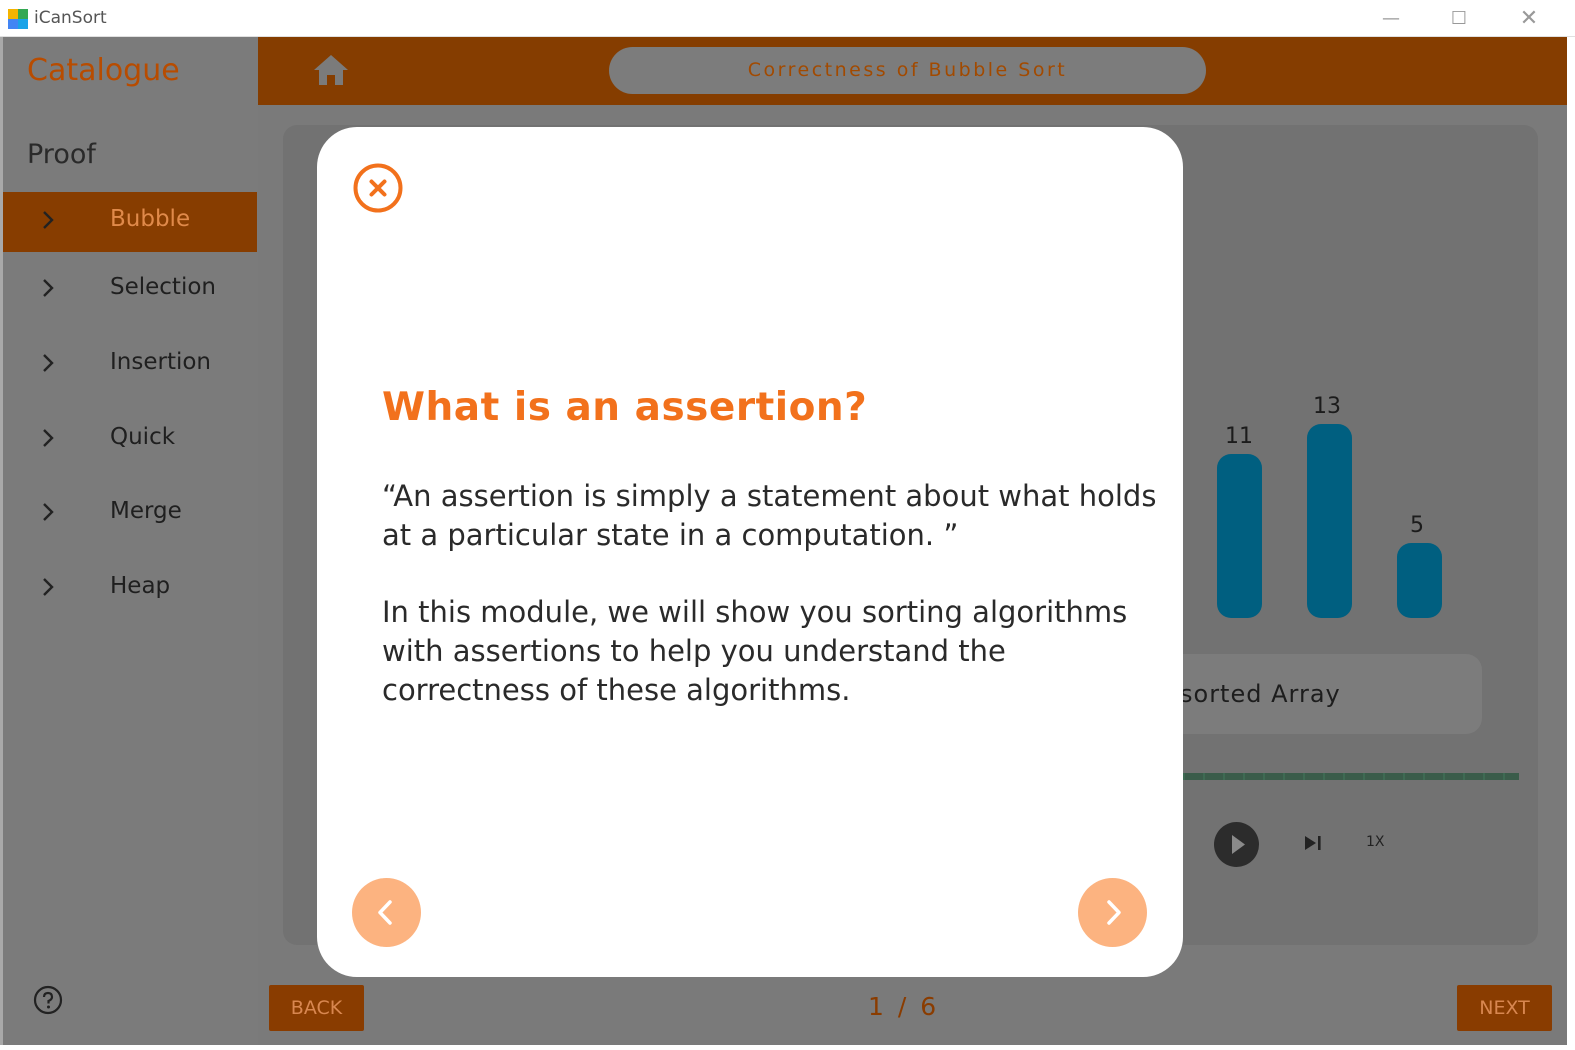 This screenshot has width=1575, height=1050. Describe the element at coordinates (48, 1000) in the screenshot. I see `help-circle-icon` at that location.